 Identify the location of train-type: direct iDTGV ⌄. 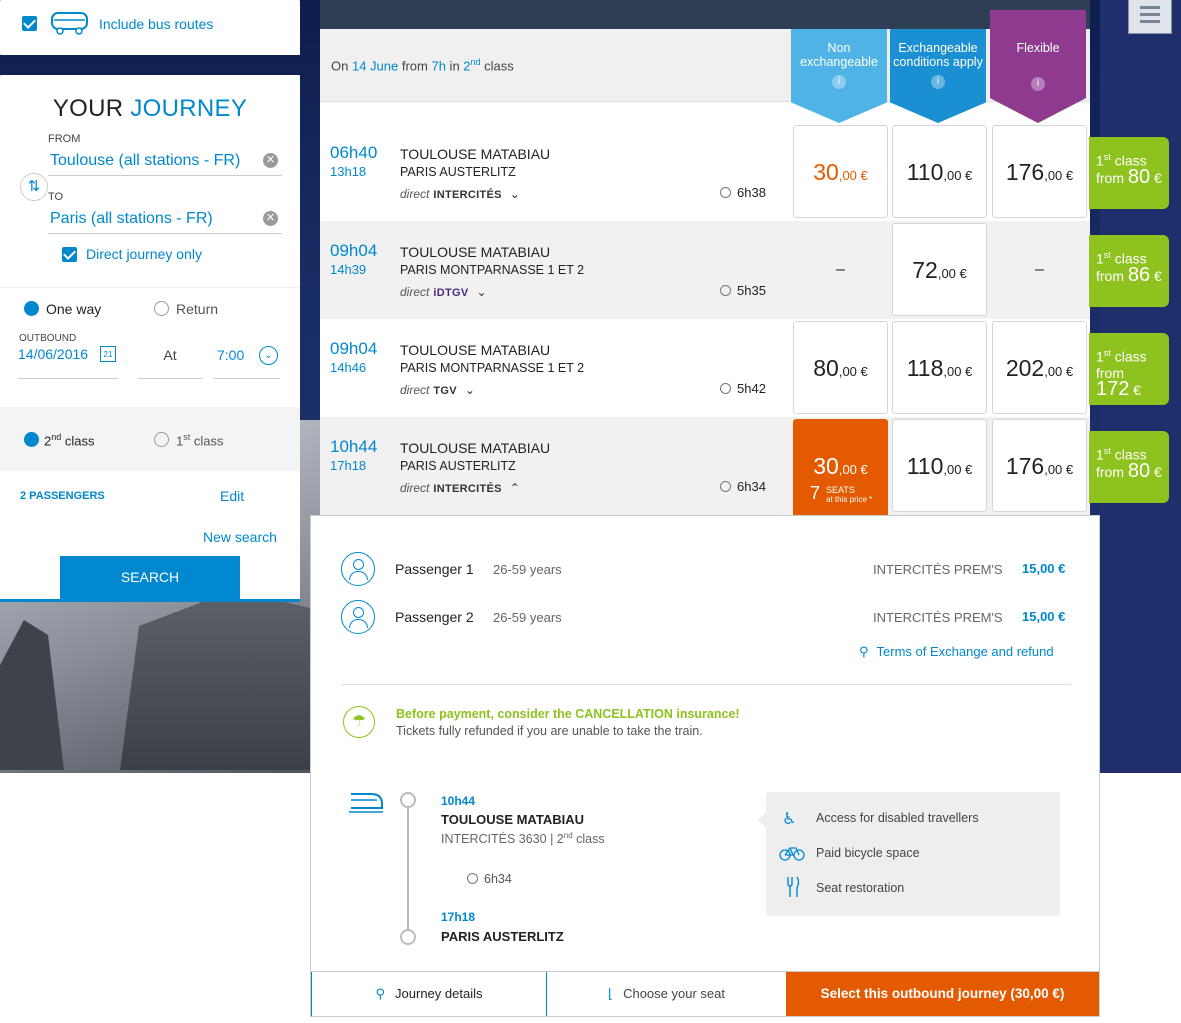
(443, 292).